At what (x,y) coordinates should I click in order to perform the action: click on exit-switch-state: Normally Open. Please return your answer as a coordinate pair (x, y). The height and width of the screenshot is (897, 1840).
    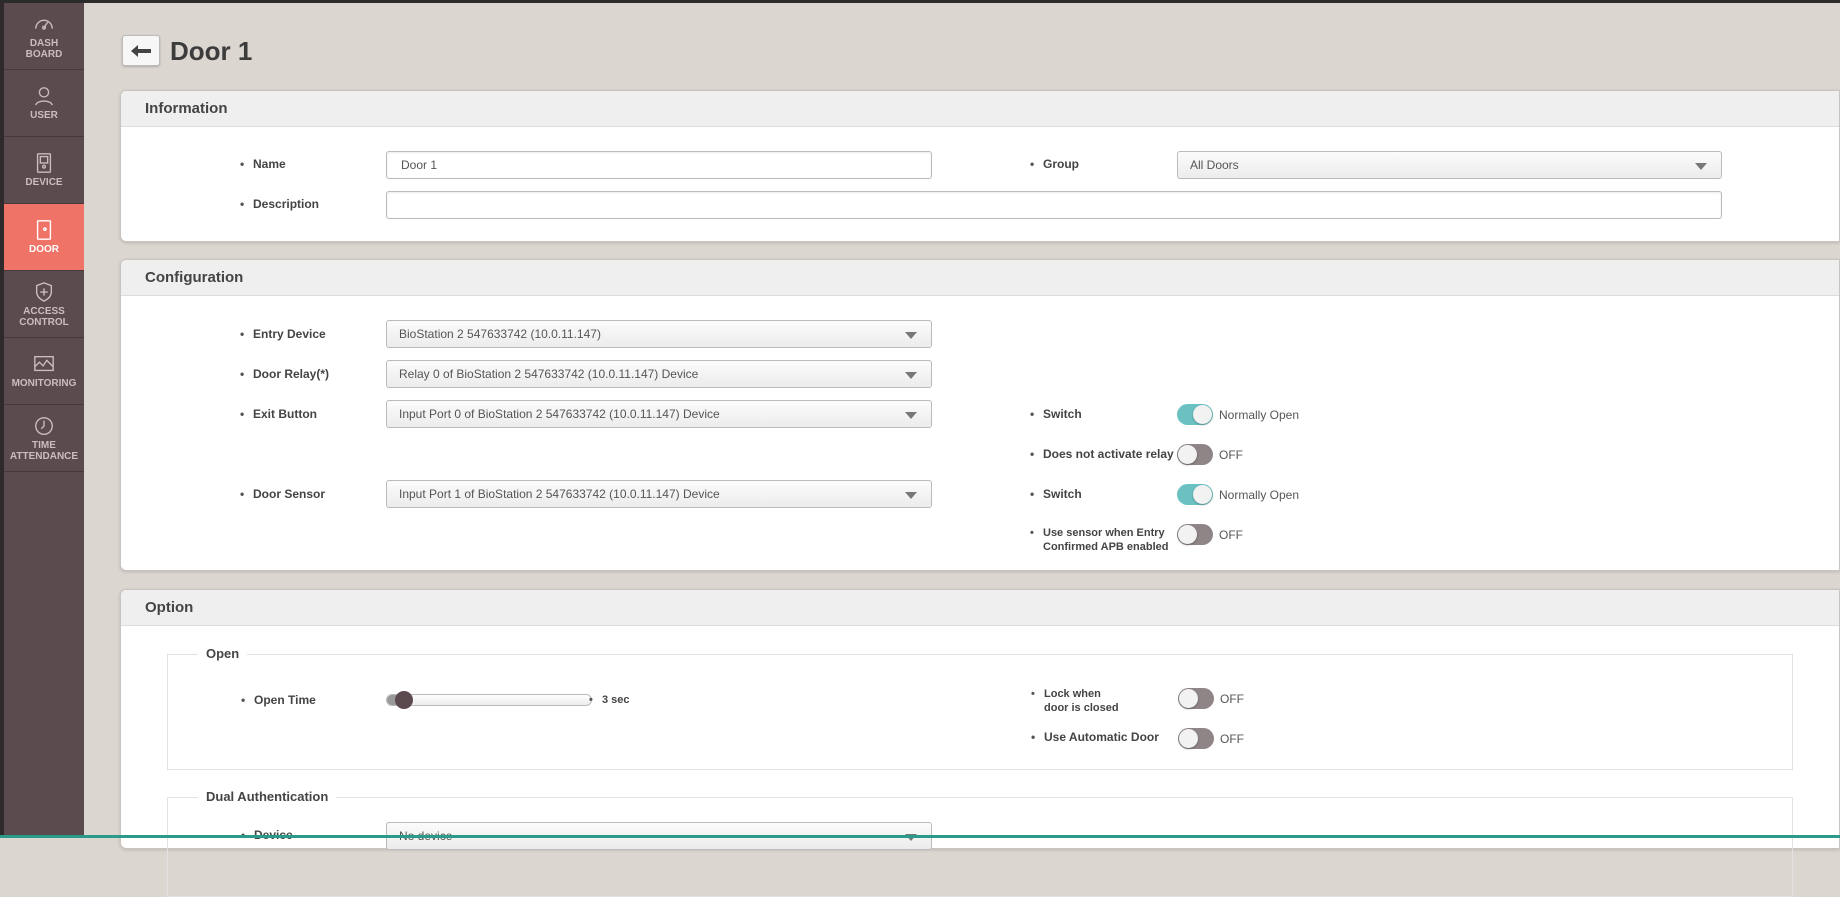
    Looking at the image, I should click on (1259, 415).